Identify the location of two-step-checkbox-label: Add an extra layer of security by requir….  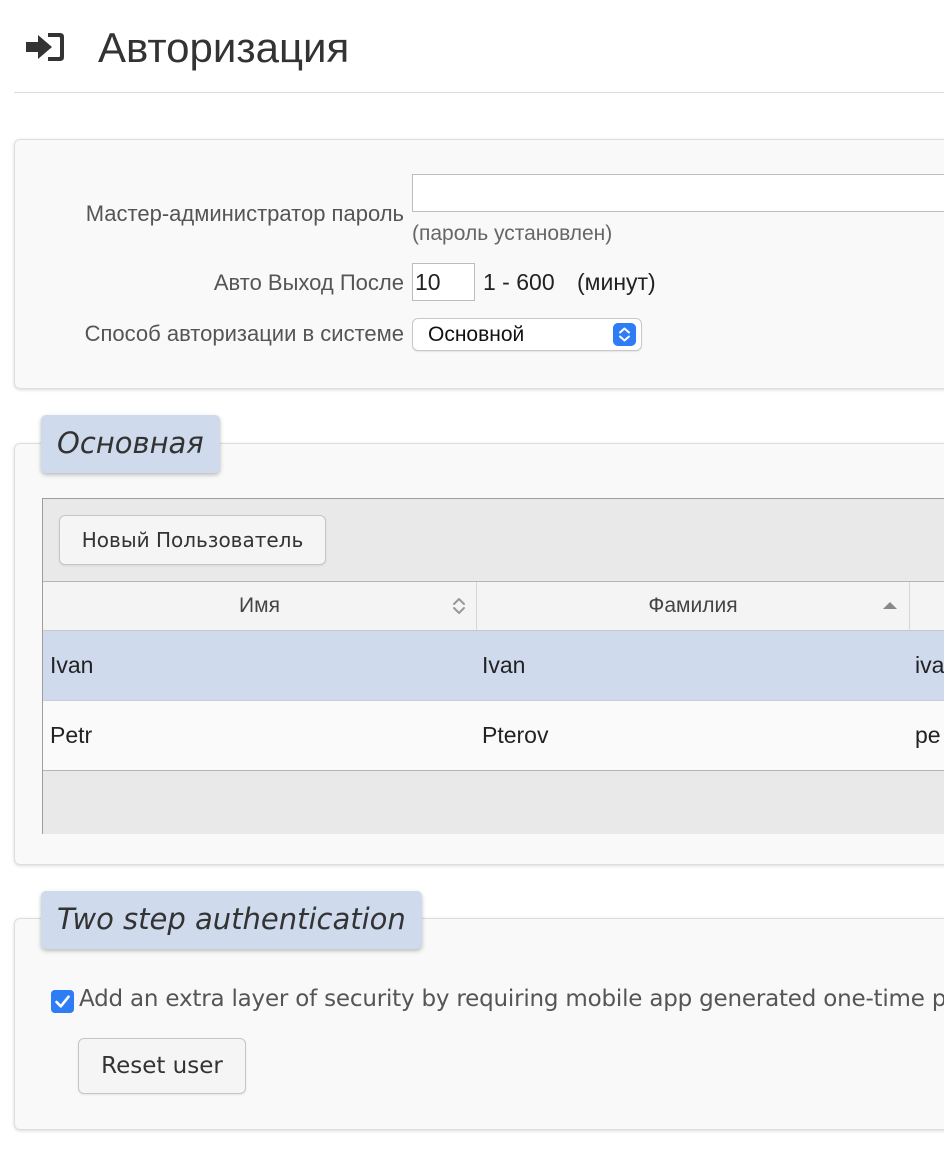
(511, 999).